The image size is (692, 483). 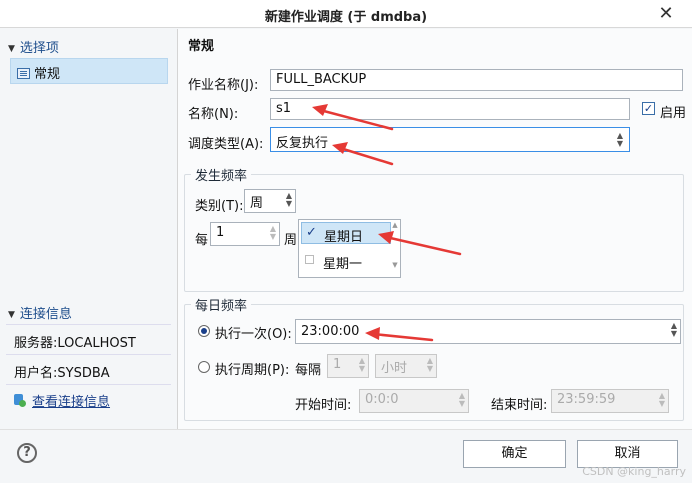 I want to click on end-time-input: 23:59:59 ▲ ▼, so click(x=610, y=401).